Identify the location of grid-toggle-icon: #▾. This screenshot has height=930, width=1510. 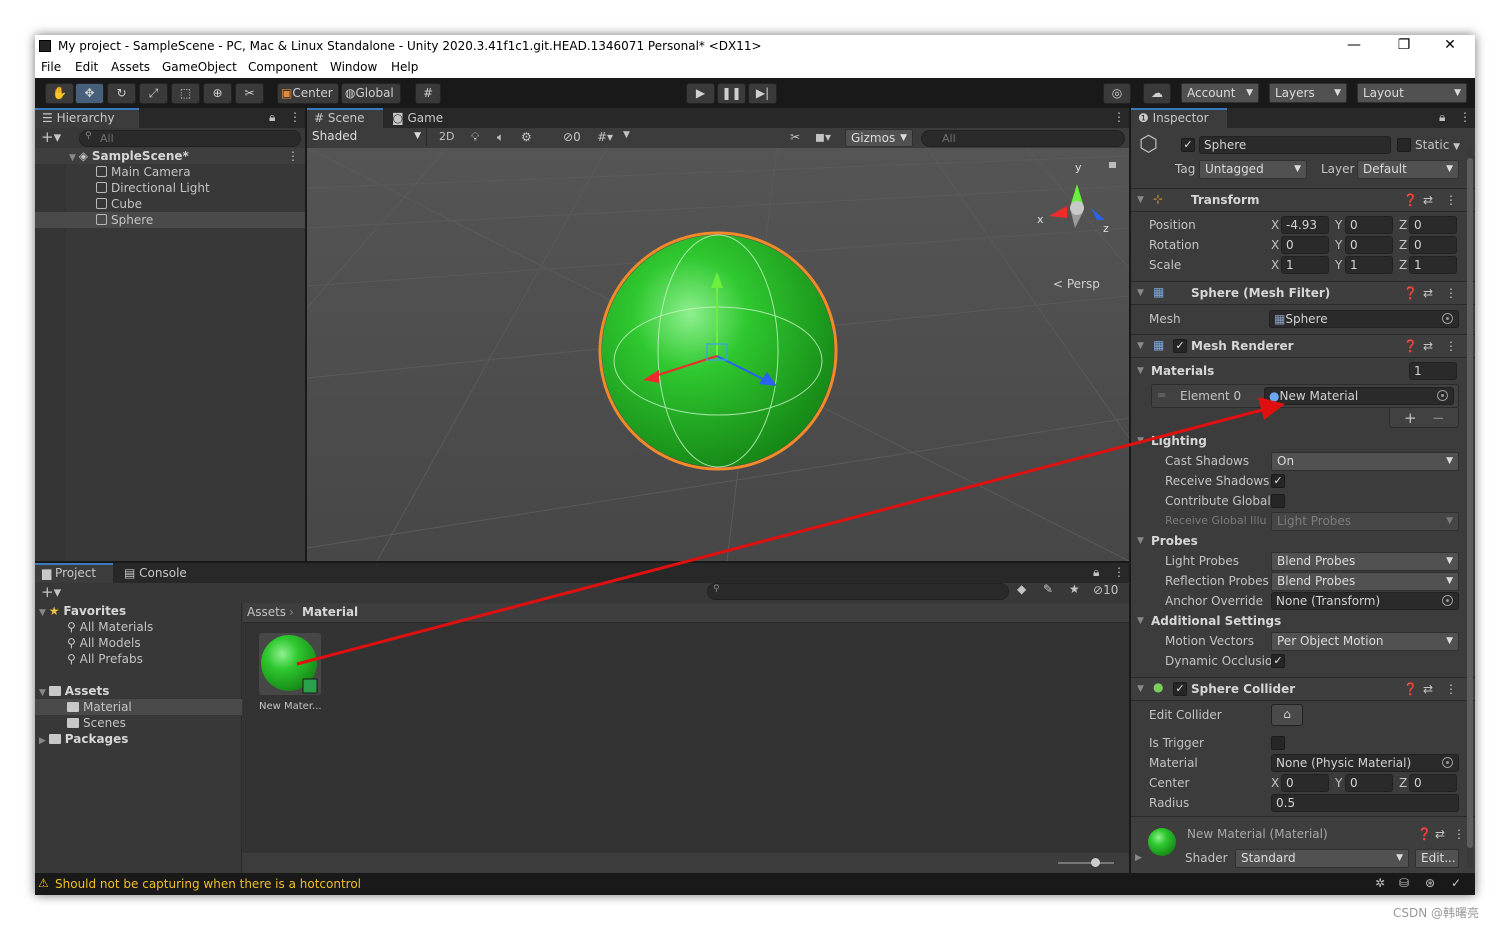
(605, 137).